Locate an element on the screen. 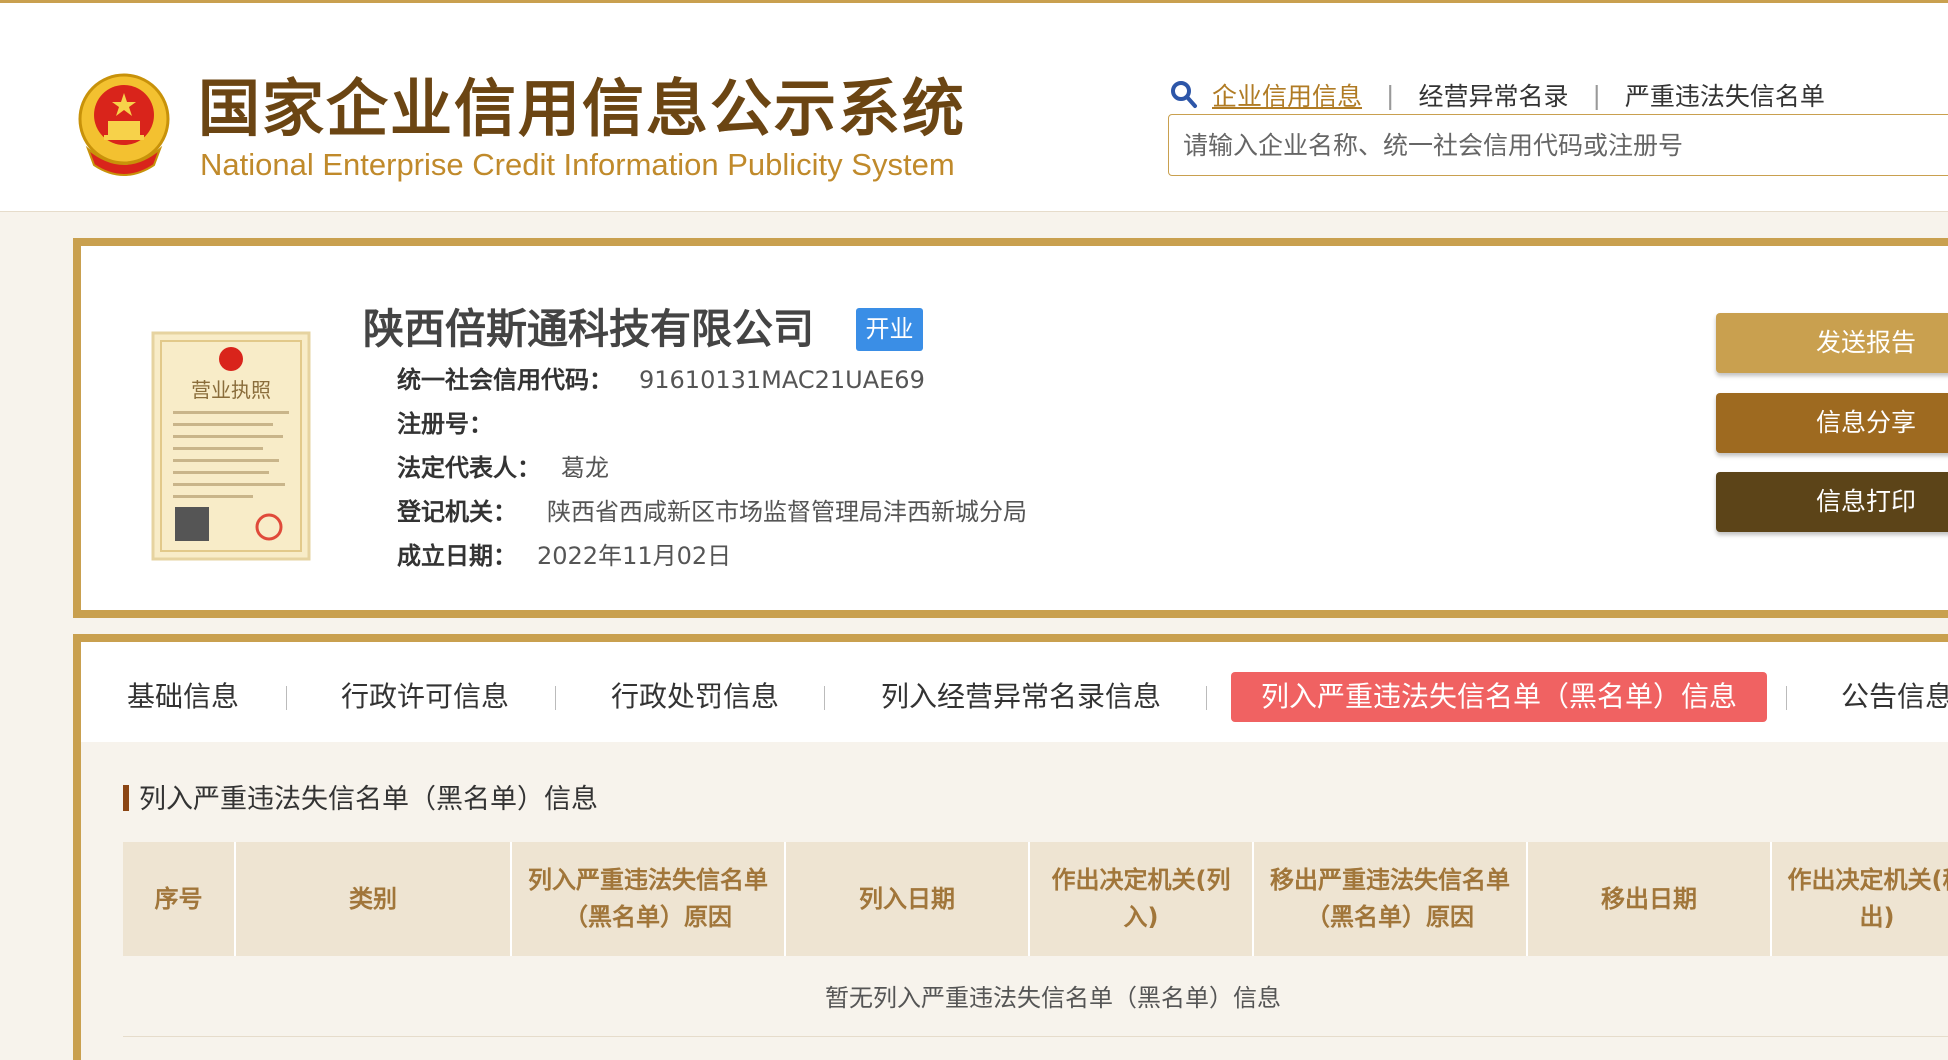  info-row-credit-code: 统一社会信用代码： 91610131MAC21UAE69 is located at coordinates (661, 380).